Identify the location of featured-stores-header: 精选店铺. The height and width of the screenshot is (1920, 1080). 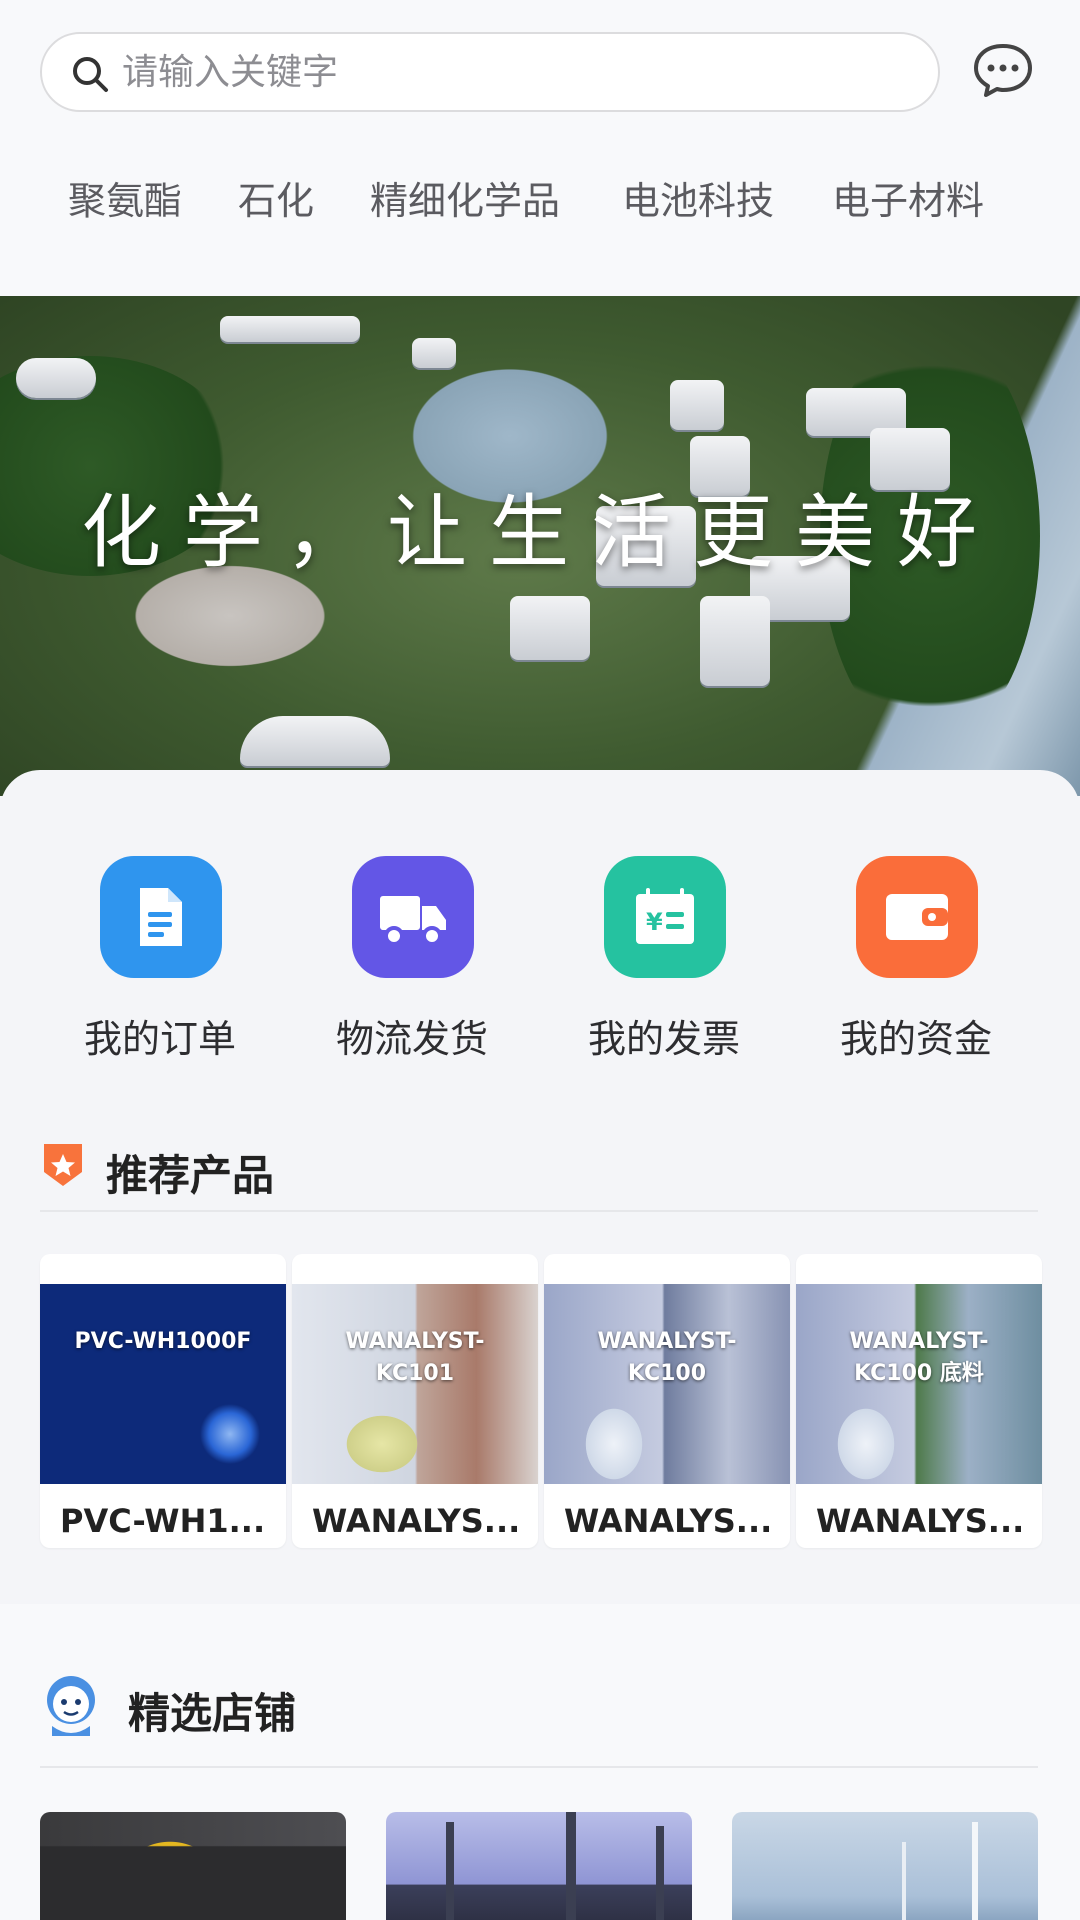
(540, 1709).